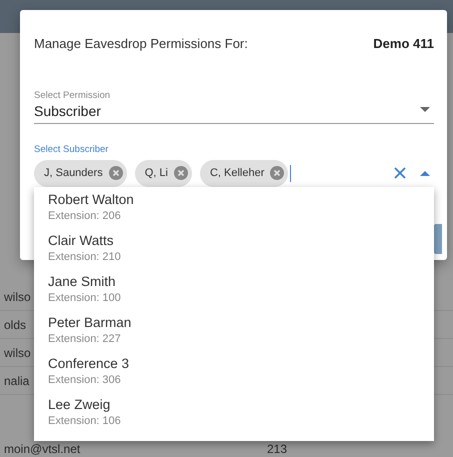 This screenshot has height=457, width=453. I want to click on table-cell-text: moin@vtsl.net, so click(42, 449).